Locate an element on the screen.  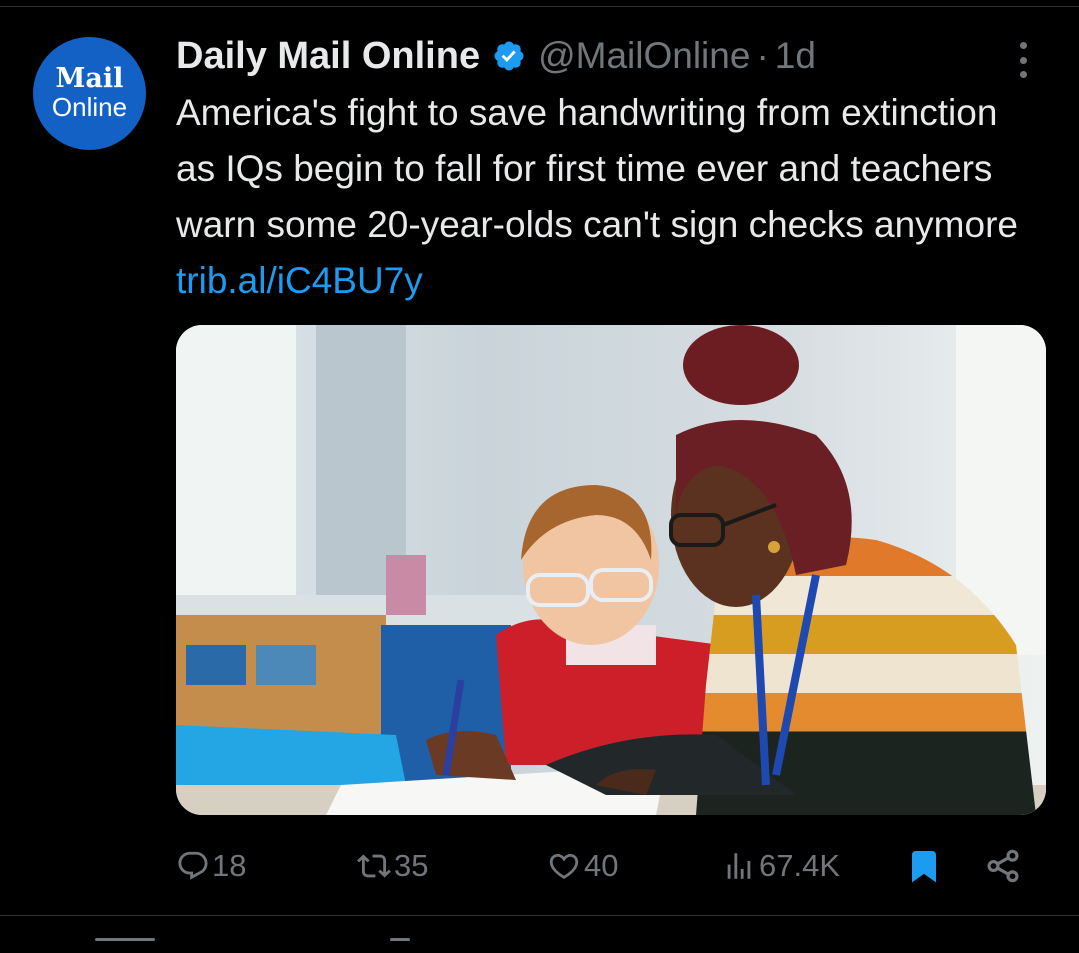
bookmark-button is located at coordinates (924, 866).